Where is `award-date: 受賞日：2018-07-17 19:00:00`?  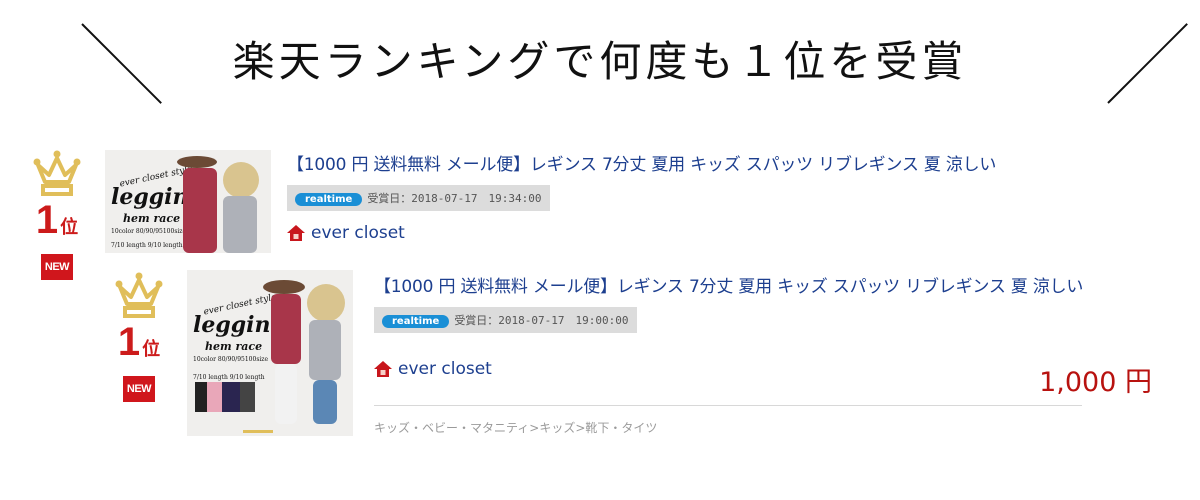
award-date: 受賞日：2018-07-17 19:00:00 is located at coordinates (541, 320).